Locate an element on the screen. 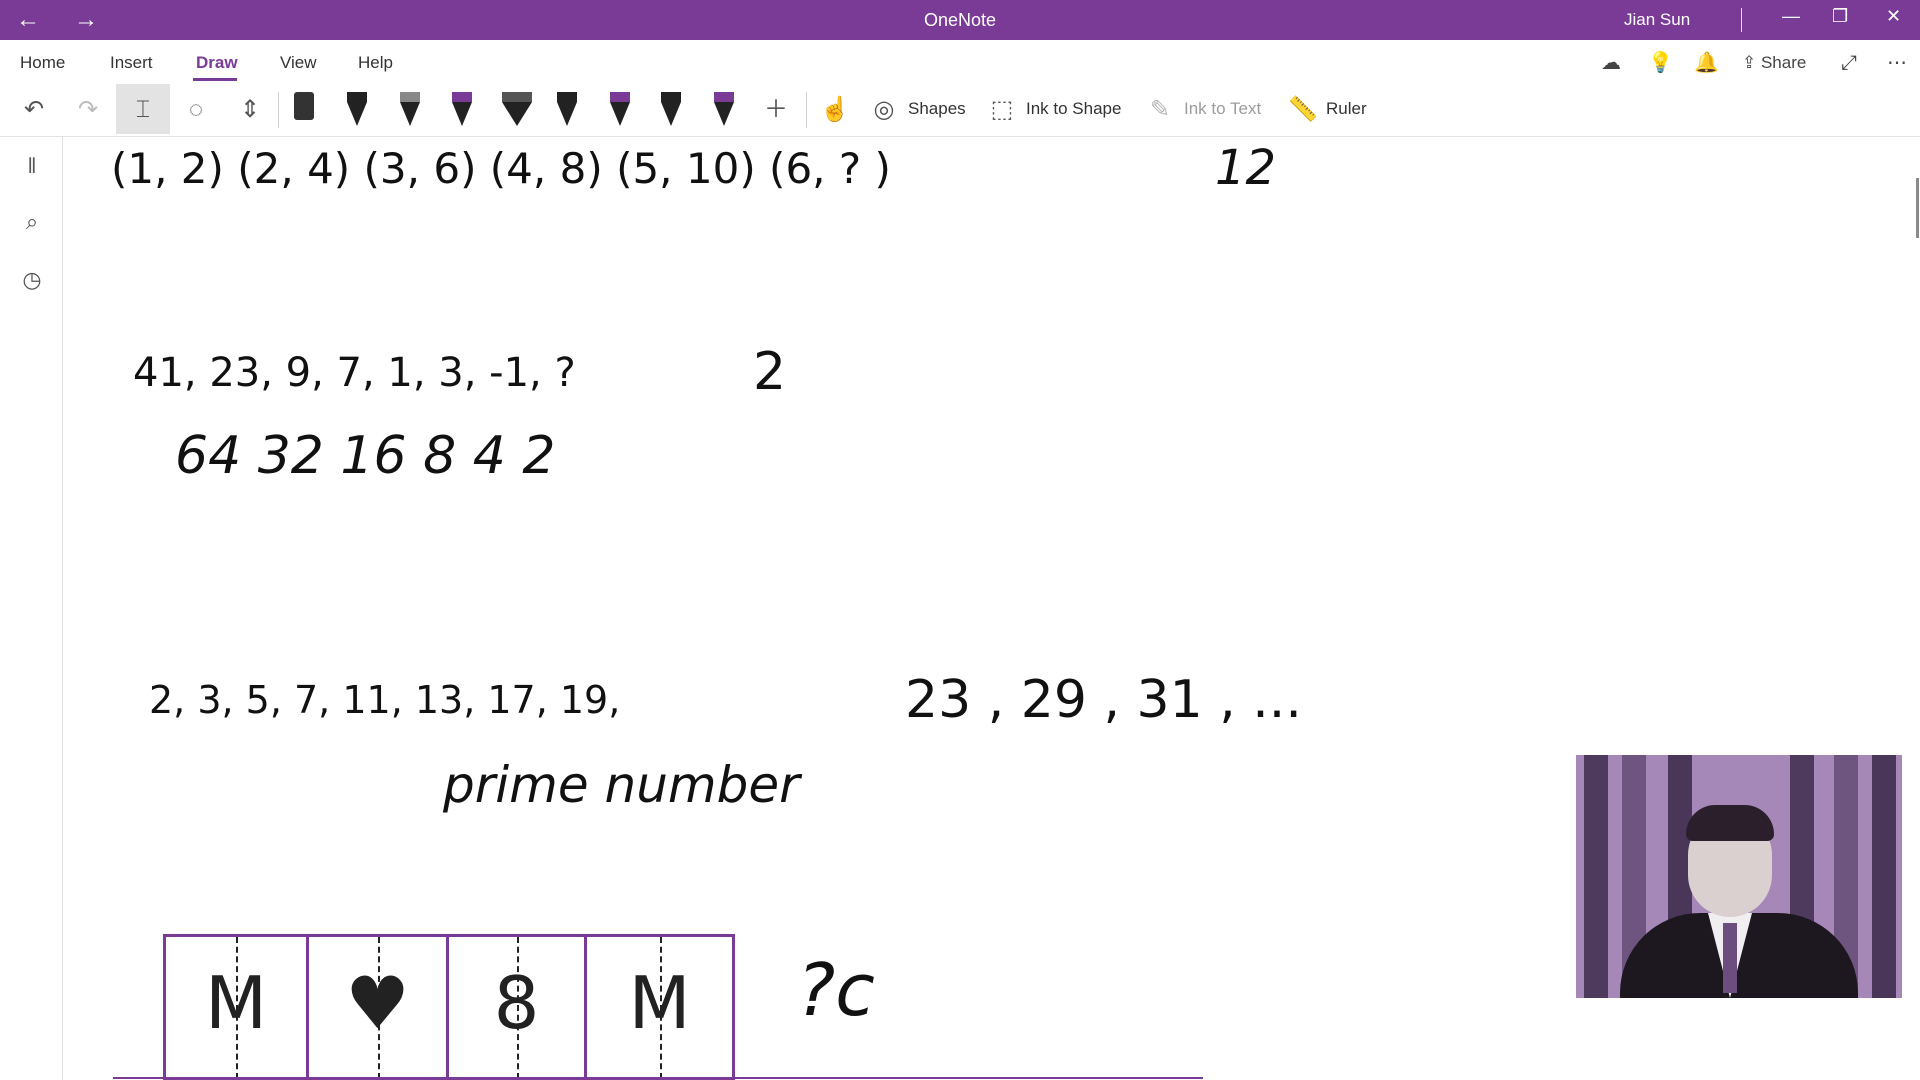 This screenshot has width=1920, height=1080. tab-help: Help is located at coordinates (375, 63).